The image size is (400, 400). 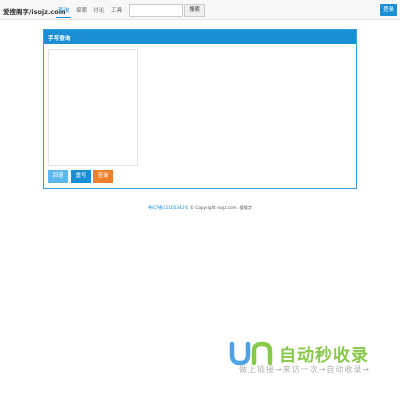 I want to click on copyright-text: © Copyright isojz.com. 搜搜字, so click(x=220, y=207).